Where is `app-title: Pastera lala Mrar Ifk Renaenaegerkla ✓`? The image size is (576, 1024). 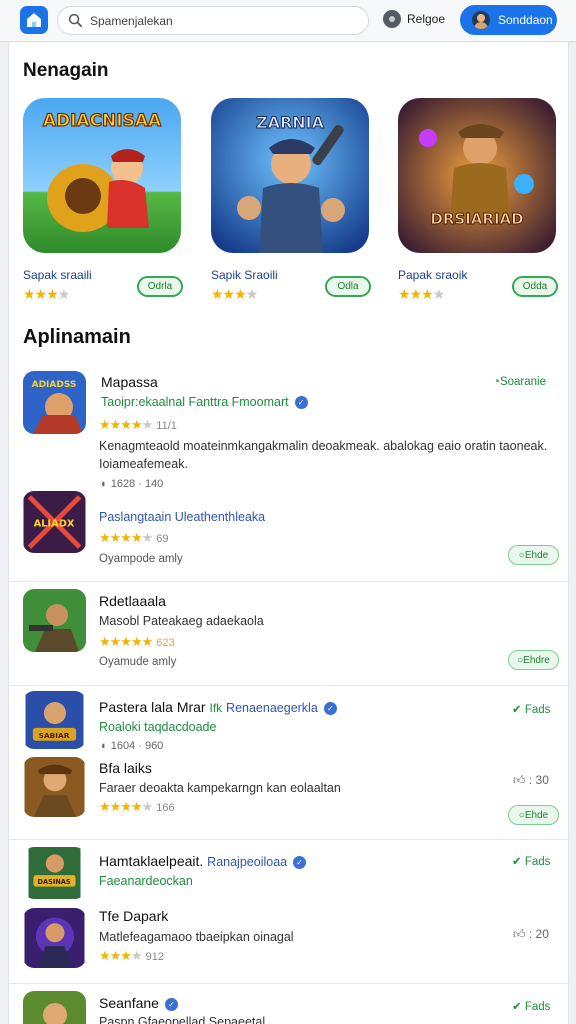 app-title: Pastera lala Mrar Ifk Renaenaegerkla ✓ is located at coordinates (218, 707).